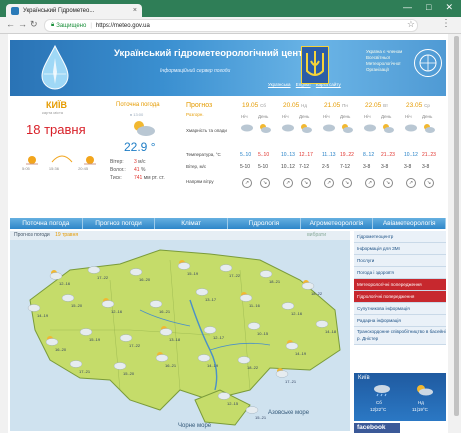  What do you see at coordinates (192, 223) in the screenshot?
I see `menu-item: Клімат` at bounding box center [192, 223].